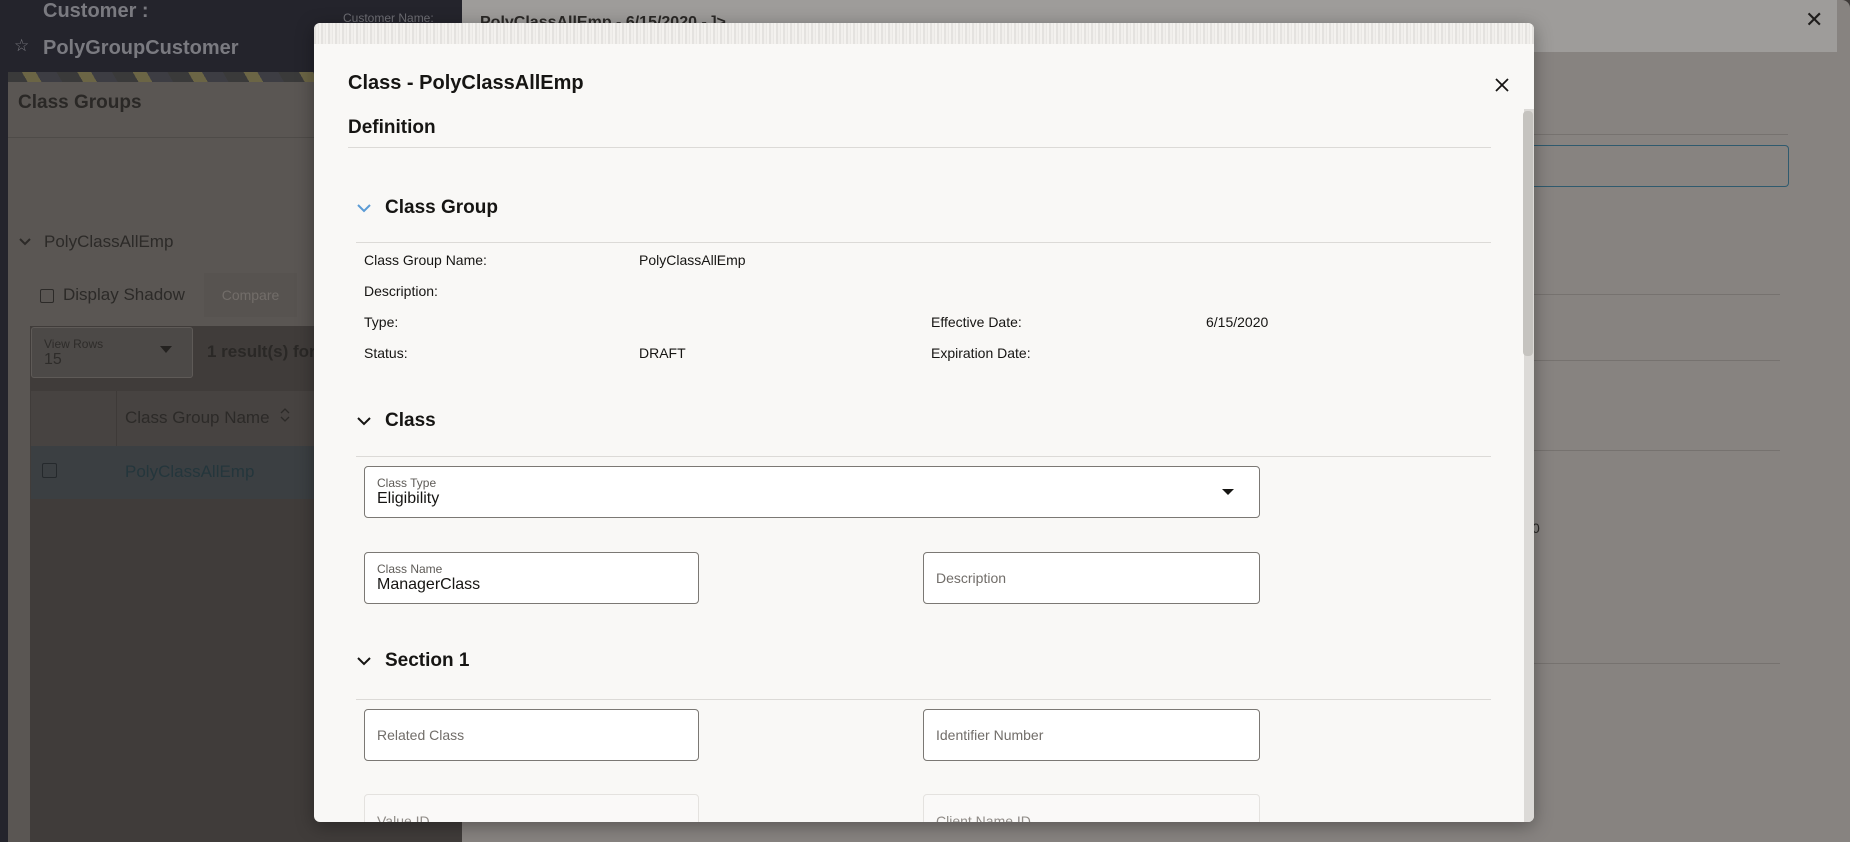  I want to click on effective-date-value: 6/15/2020, so click(1237, 322).